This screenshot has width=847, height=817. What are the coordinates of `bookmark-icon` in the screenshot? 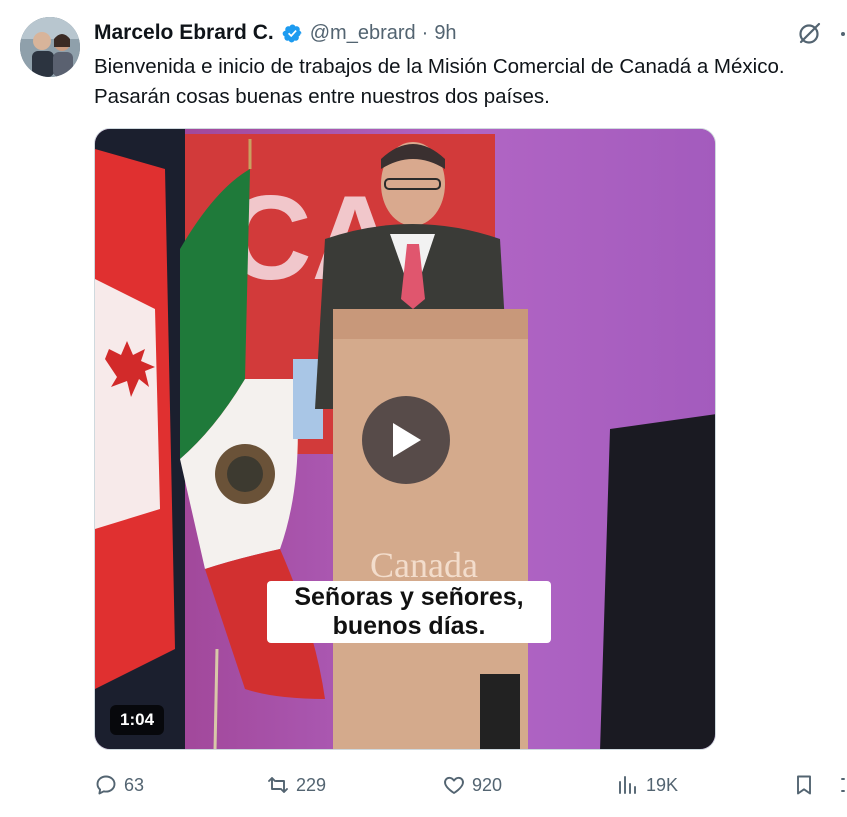 It's located at (804, 785).